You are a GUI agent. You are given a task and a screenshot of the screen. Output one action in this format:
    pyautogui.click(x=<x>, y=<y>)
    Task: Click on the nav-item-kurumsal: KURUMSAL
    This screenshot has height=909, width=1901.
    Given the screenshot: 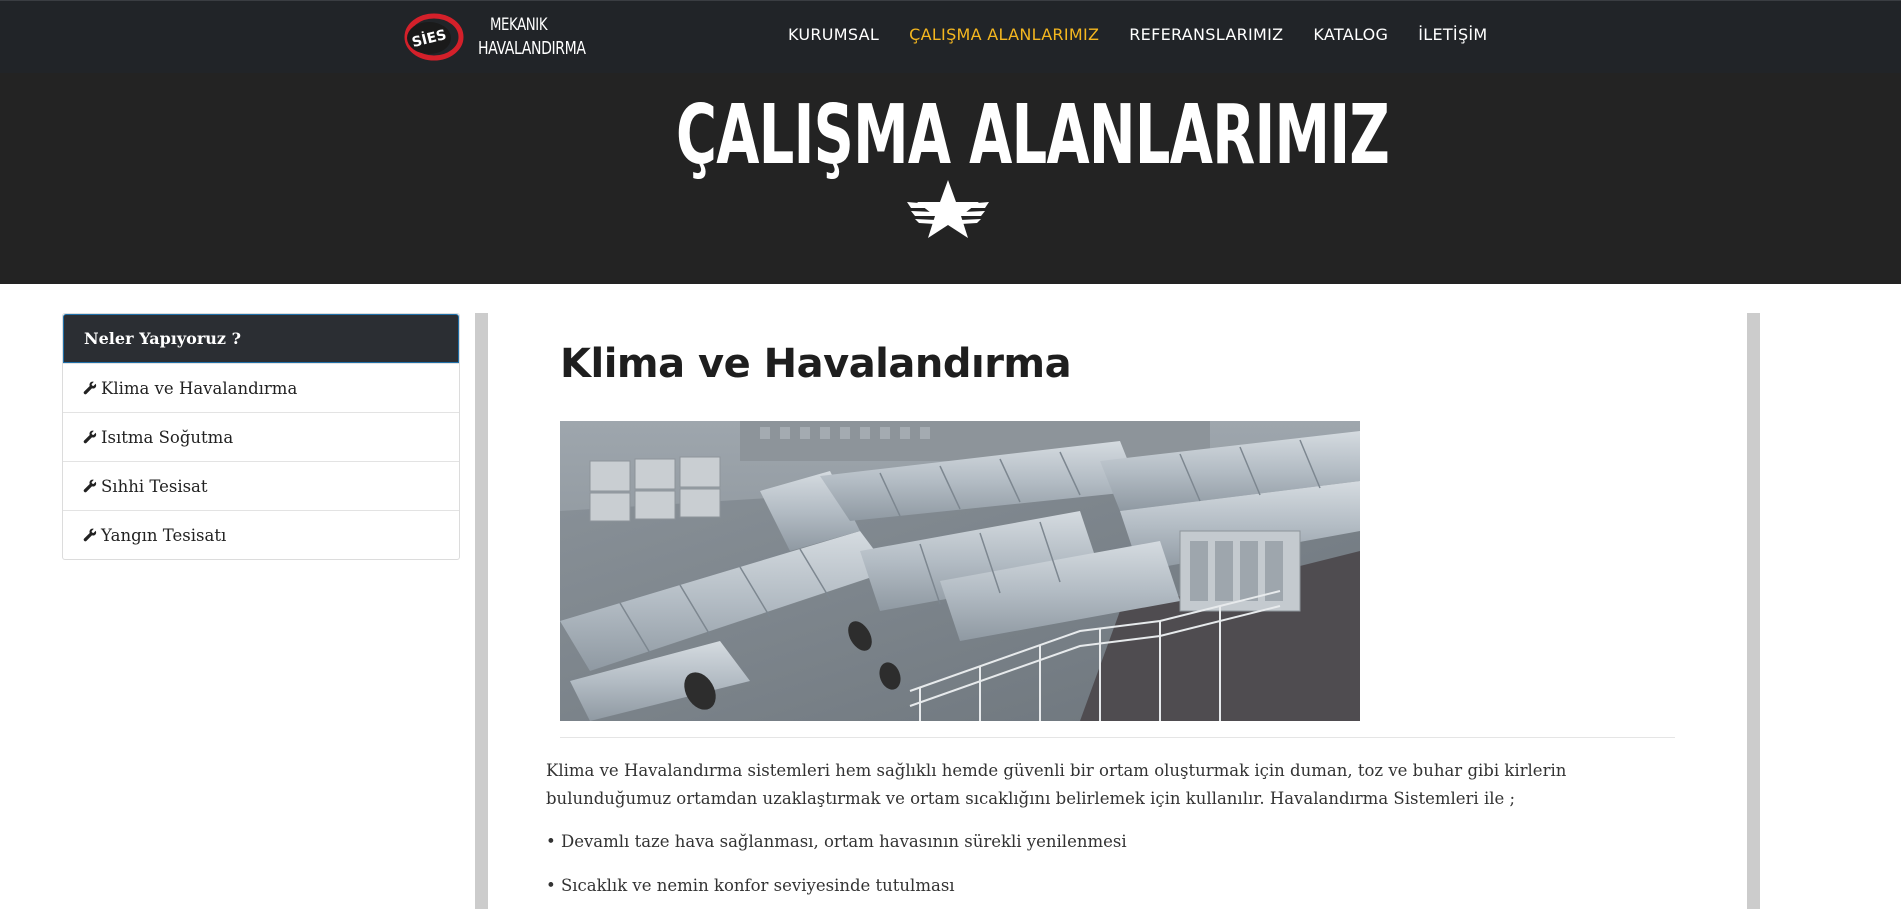 What is the action you would take?
    pyautogui.click(x=833, y=34)
    